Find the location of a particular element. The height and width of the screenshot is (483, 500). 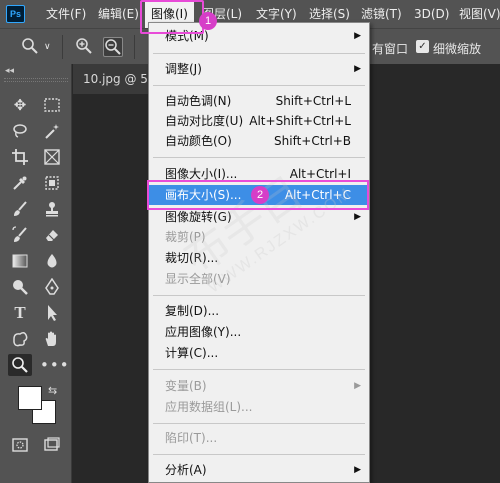

menu-file: 文件(F) is located at coordinates (66, 14).